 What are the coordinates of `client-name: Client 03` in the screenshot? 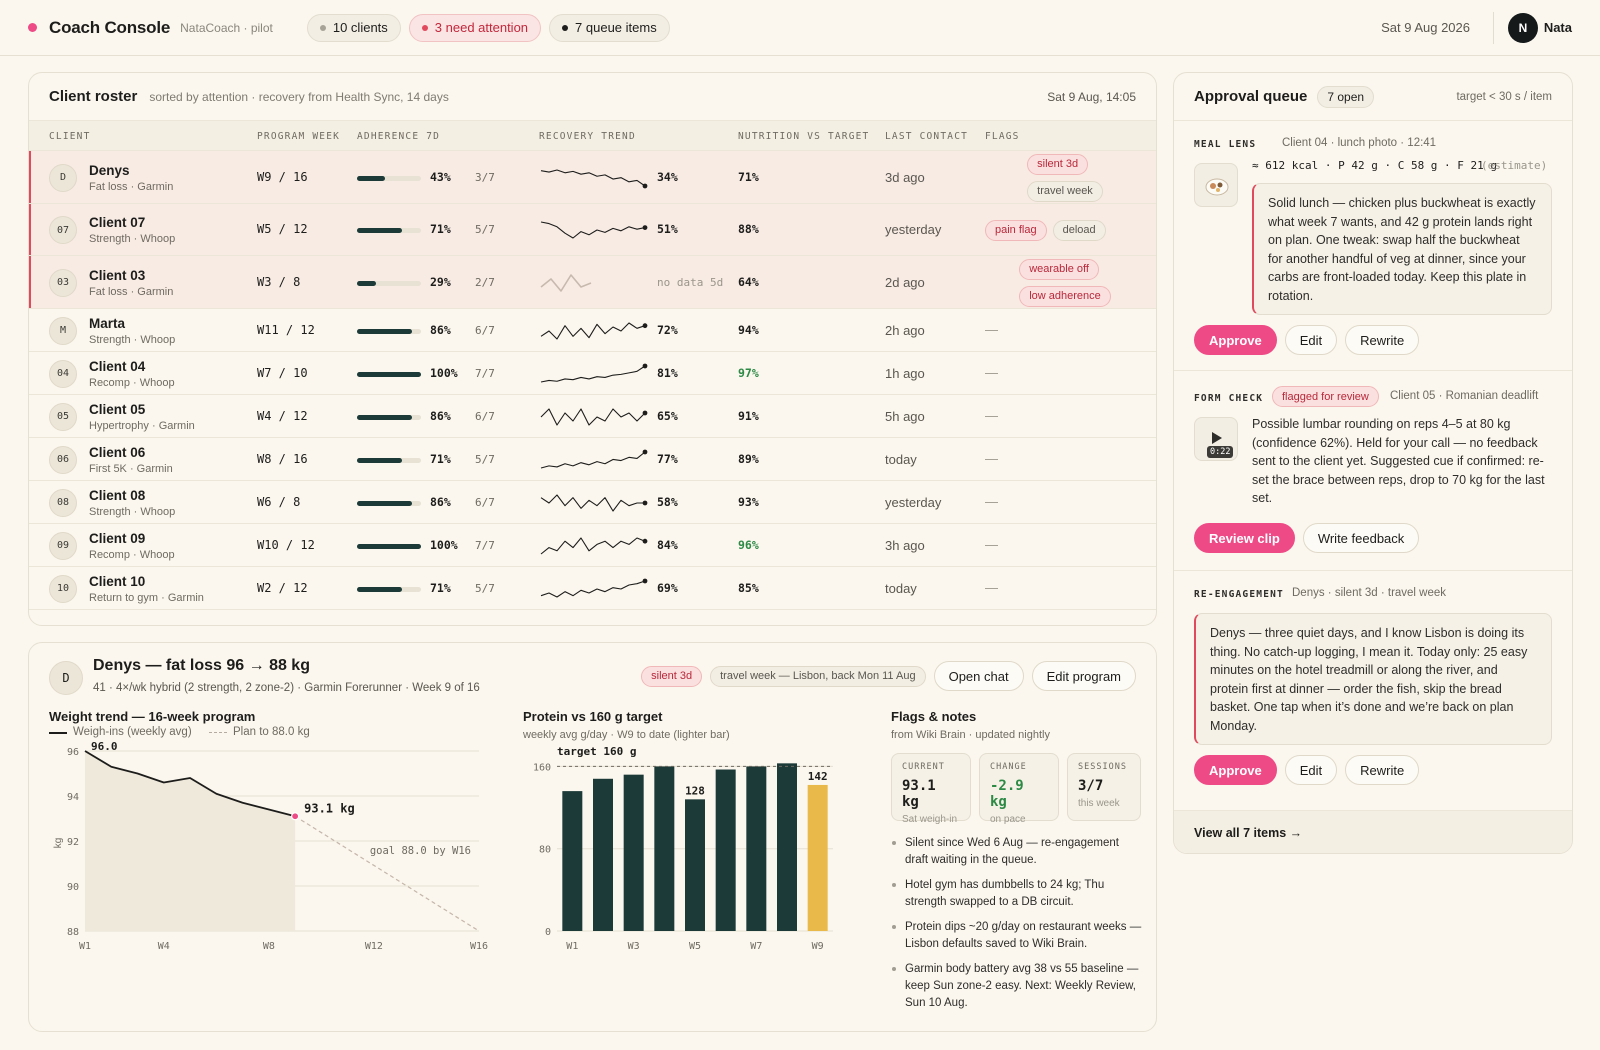 It's located at (117, 275).